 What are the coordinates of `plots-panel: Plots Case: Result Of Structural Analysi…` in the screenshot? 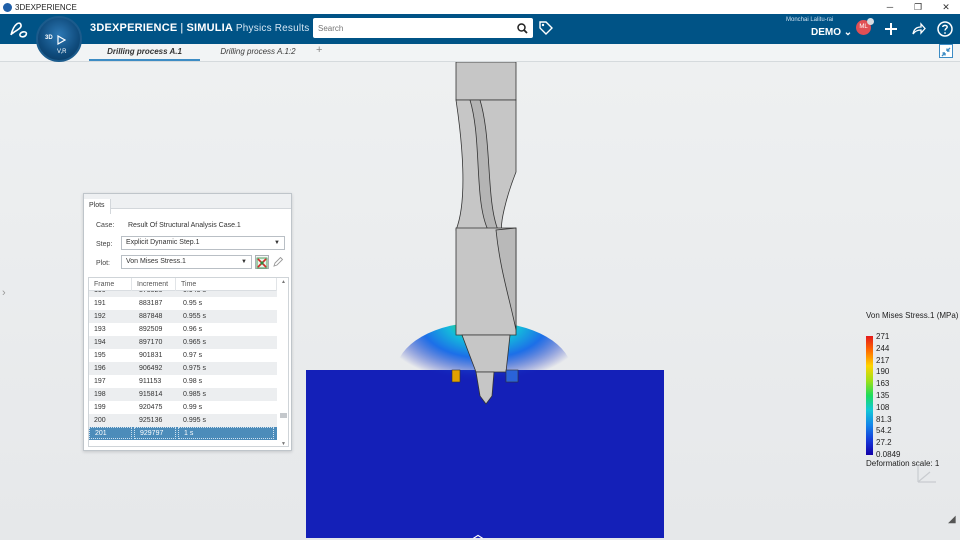 It's located at (187, 322).